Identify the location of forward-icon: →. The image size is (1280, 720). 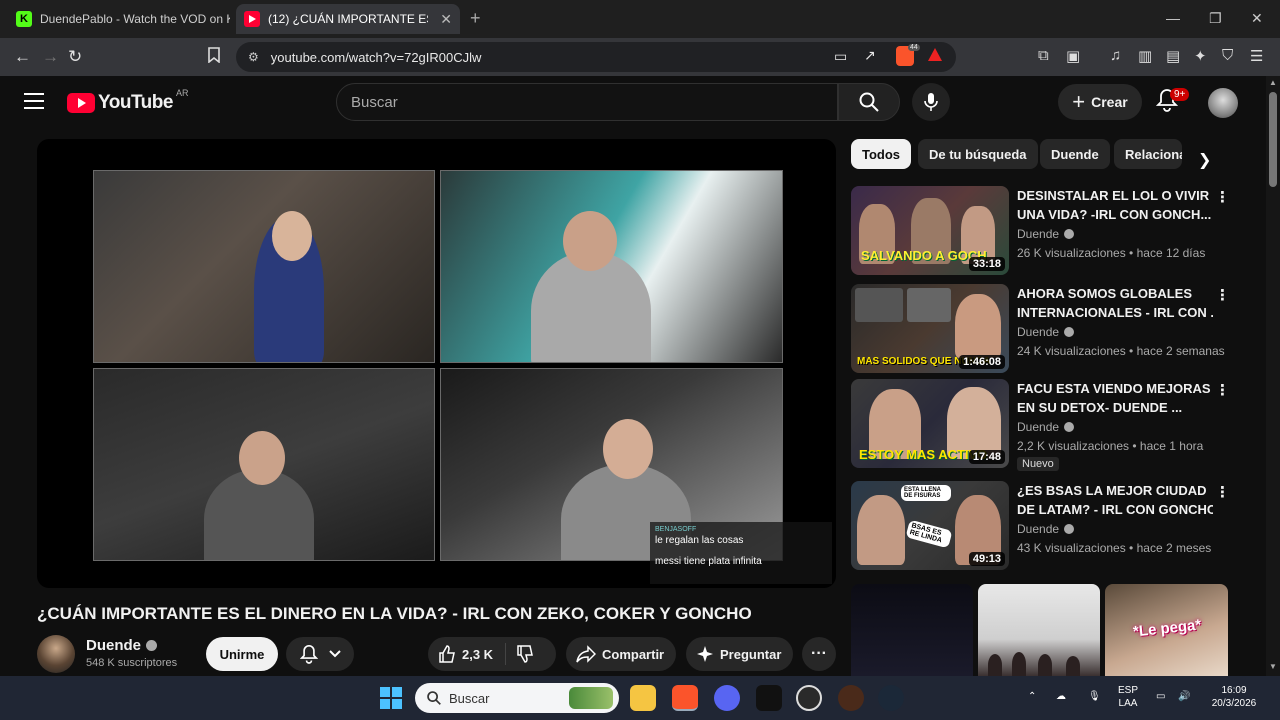
(50, 57).